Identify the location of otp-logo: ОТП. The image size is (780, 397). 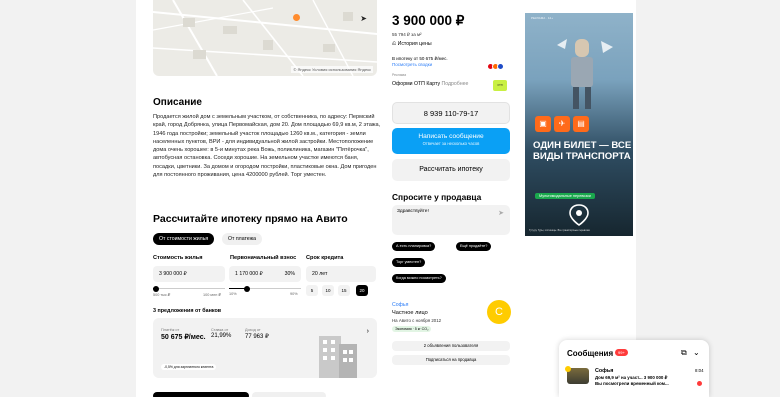
(500, 85).